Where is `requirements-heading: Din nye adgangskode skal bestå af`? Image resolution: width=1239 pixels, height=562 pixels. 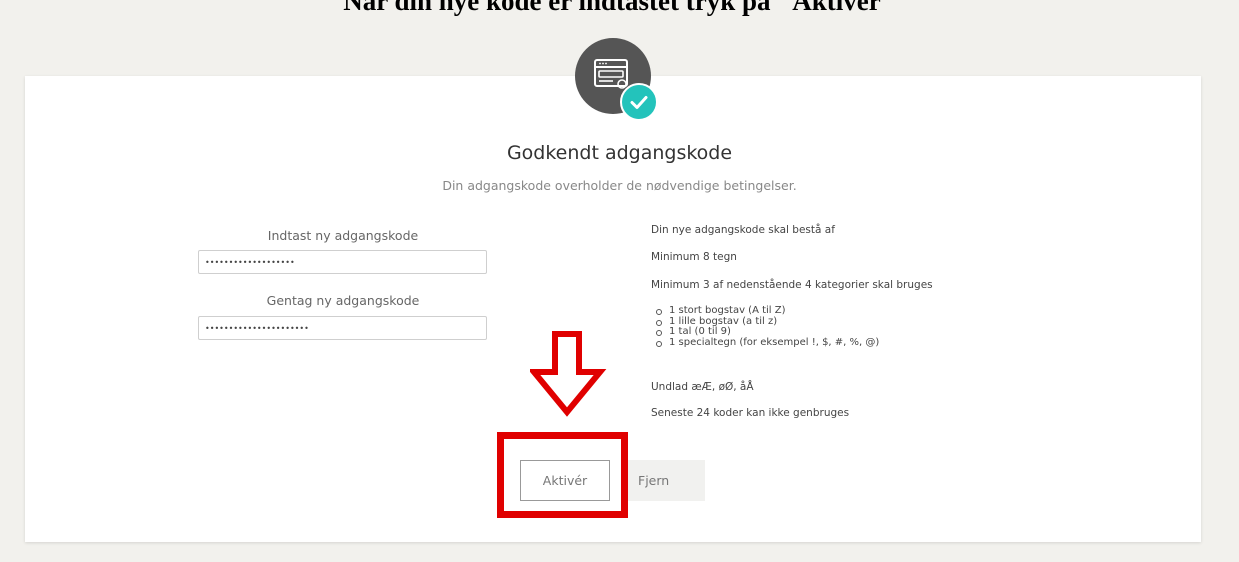 requirements-heading: Din nye adgangskode skal bestå af is located at coordinates (743, 230).